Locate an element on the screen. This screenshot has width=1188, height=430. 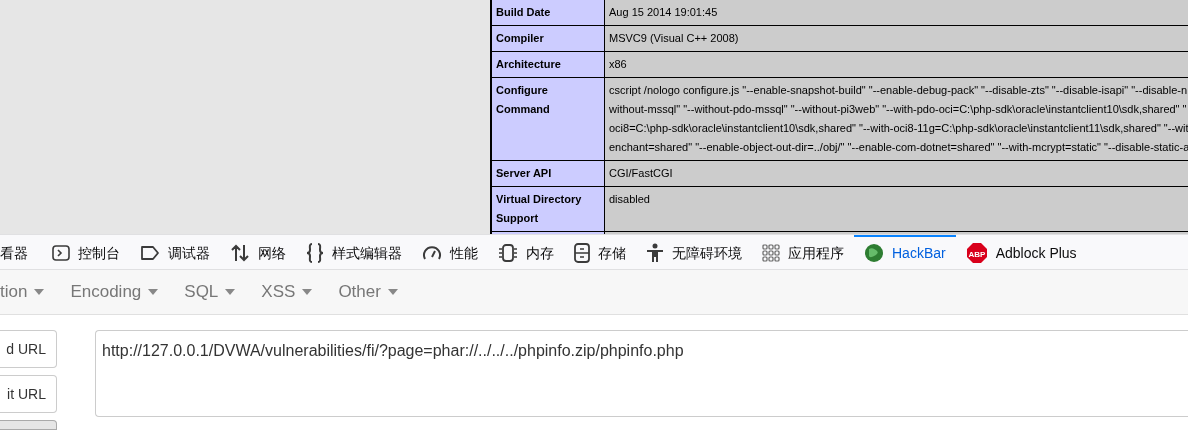
url-button: d URL is located at coordinates (28, 349).